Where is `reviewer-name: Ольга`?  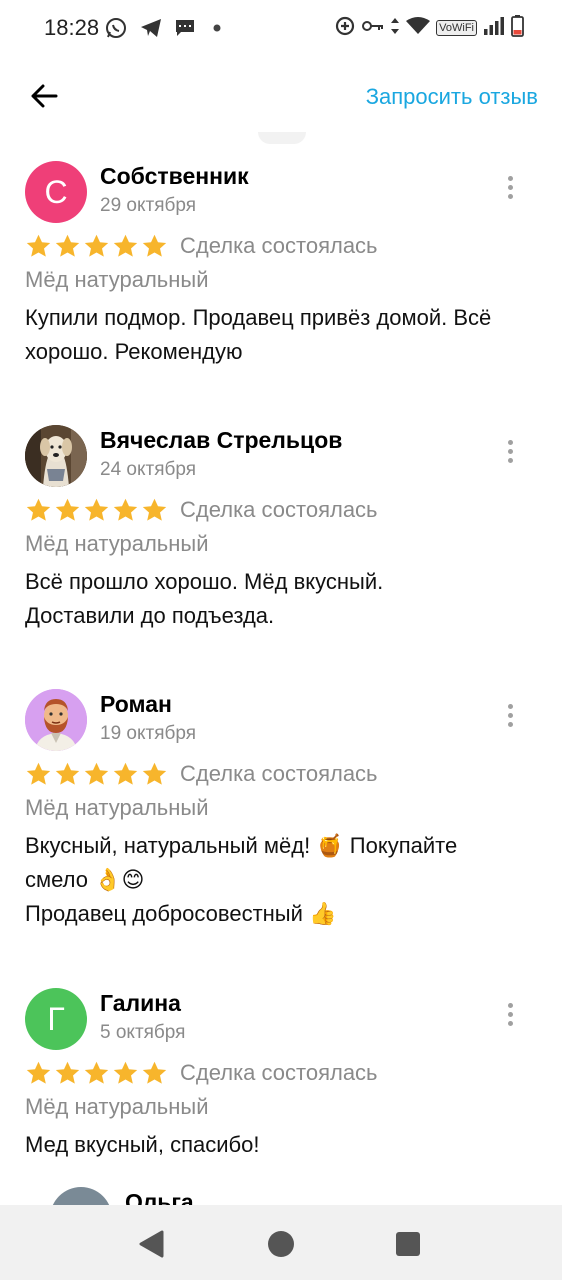 reviewer-name: Ольга is located at coordinates (159, 1197).